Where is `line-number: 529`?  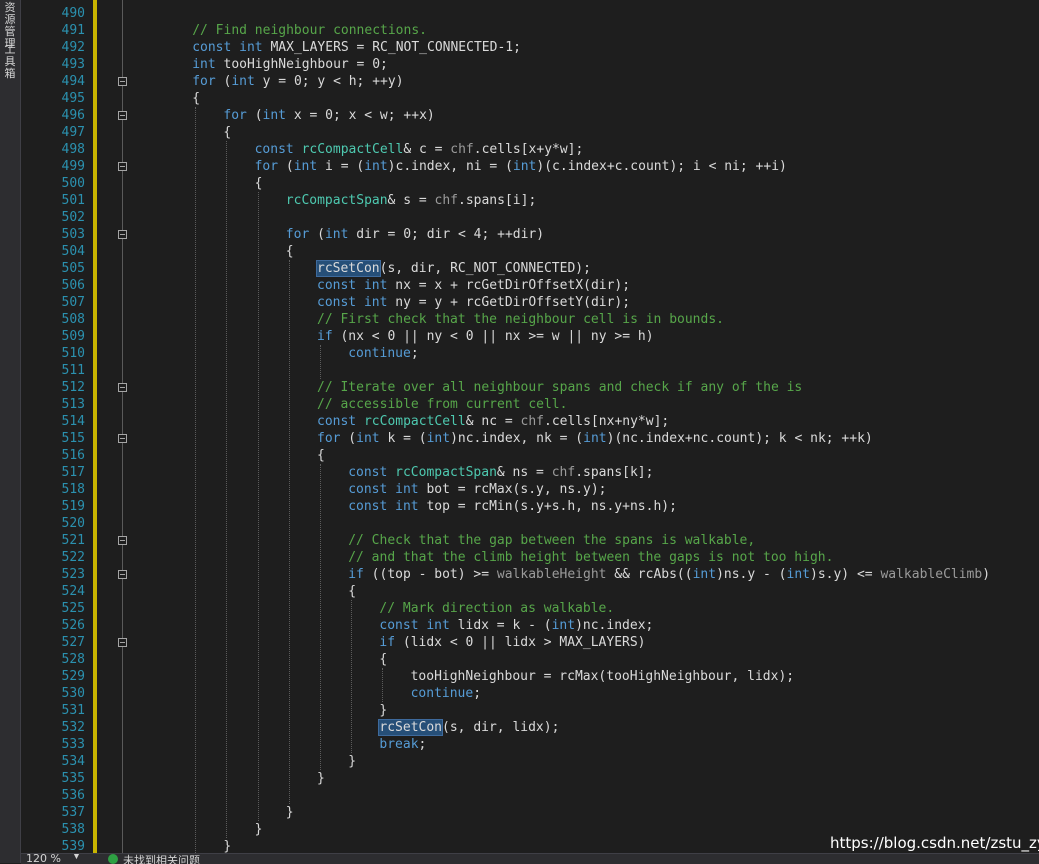
line-number: 529 is located at coordinates (73, 676).